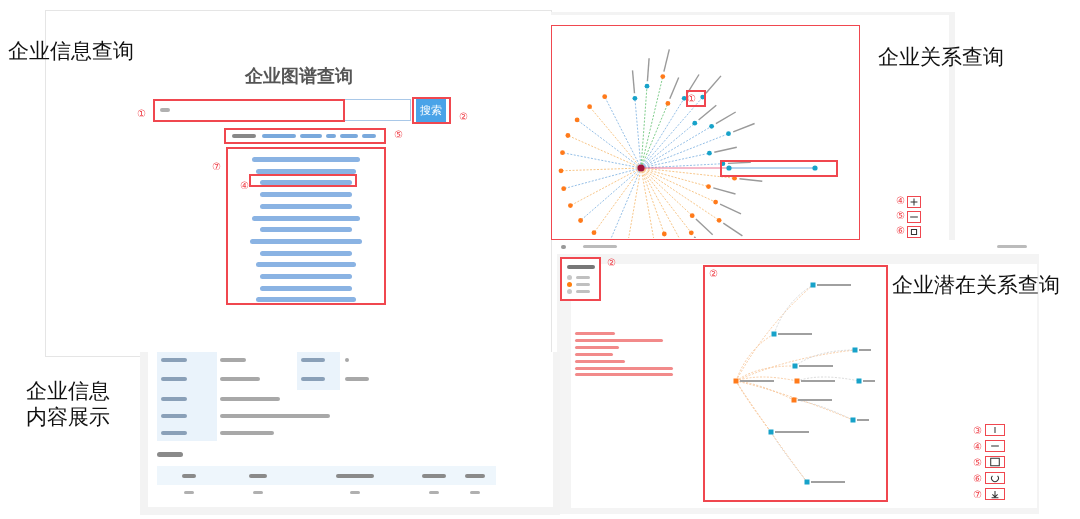 The image size is (1080, 519). I want to click on caption-text: 企业信息, so click(68, 391).